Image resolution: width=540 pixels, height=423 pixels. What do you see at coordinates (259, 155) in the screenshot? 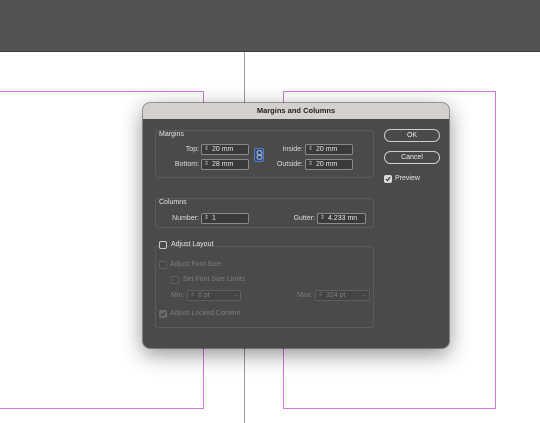
I see `chain-link-icon` at bounding box center [259, 155].